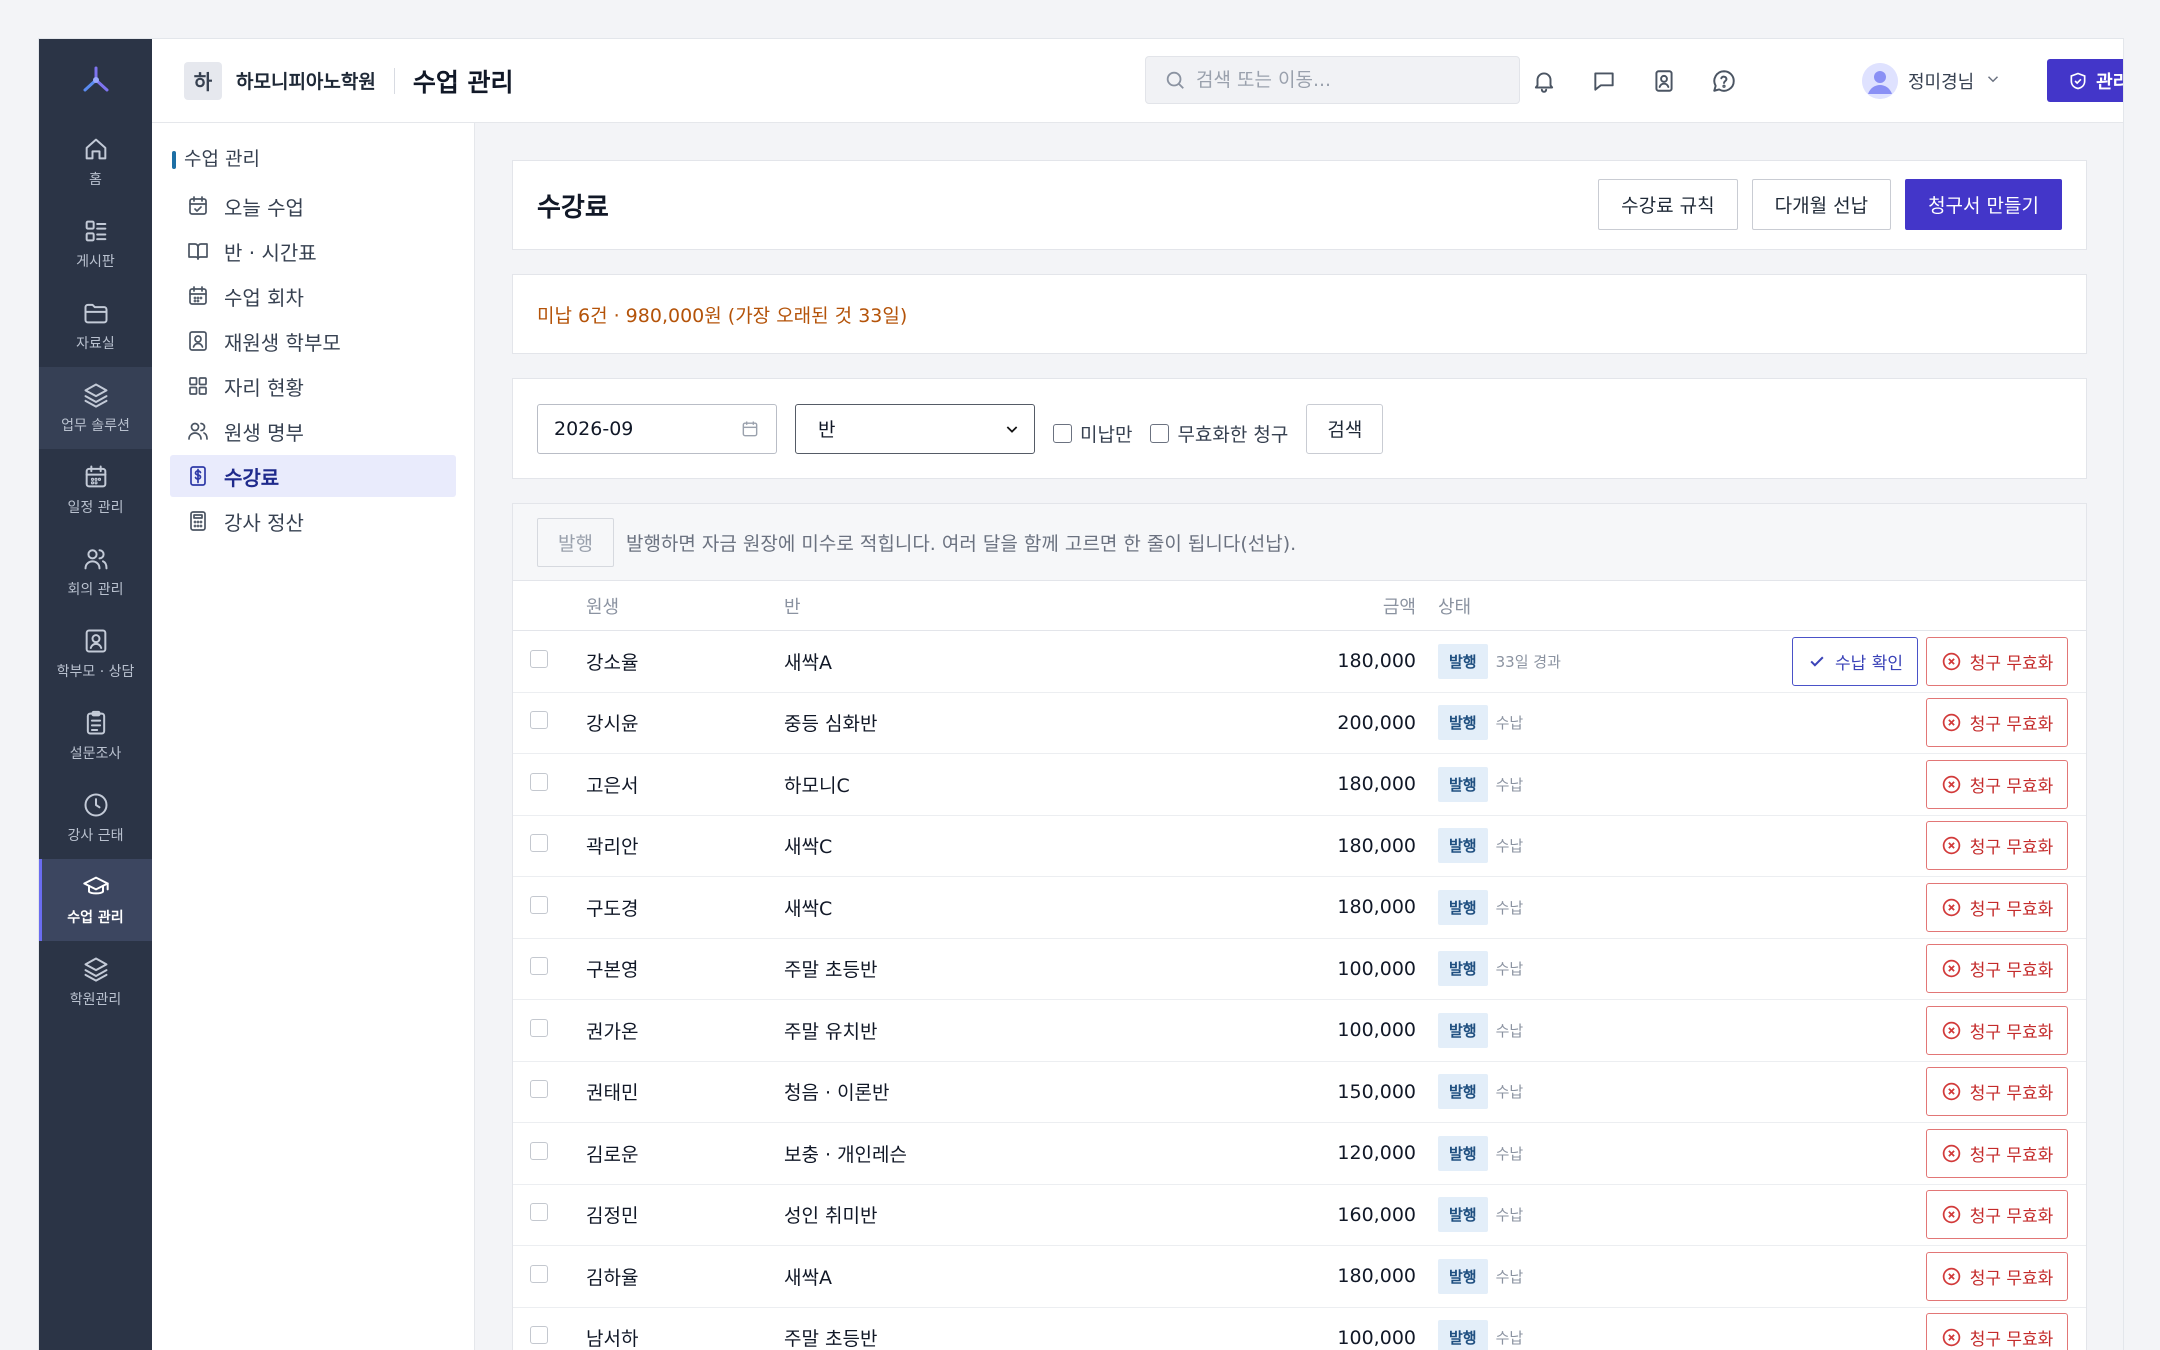 This screenshot has height=1350, width=2160. I want to click on user-menu: 정미경님, so click(1932, 81).